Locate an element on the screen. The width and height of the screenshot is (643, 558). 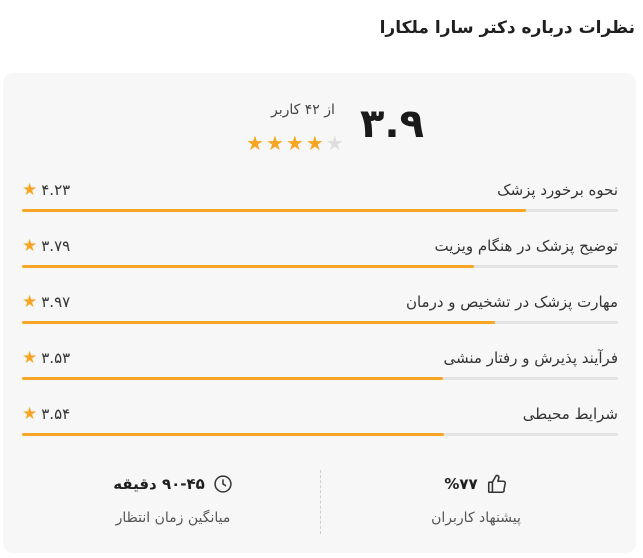
criterion-score: ★ ۳.۵۳ is located at coordinates (46, 358).